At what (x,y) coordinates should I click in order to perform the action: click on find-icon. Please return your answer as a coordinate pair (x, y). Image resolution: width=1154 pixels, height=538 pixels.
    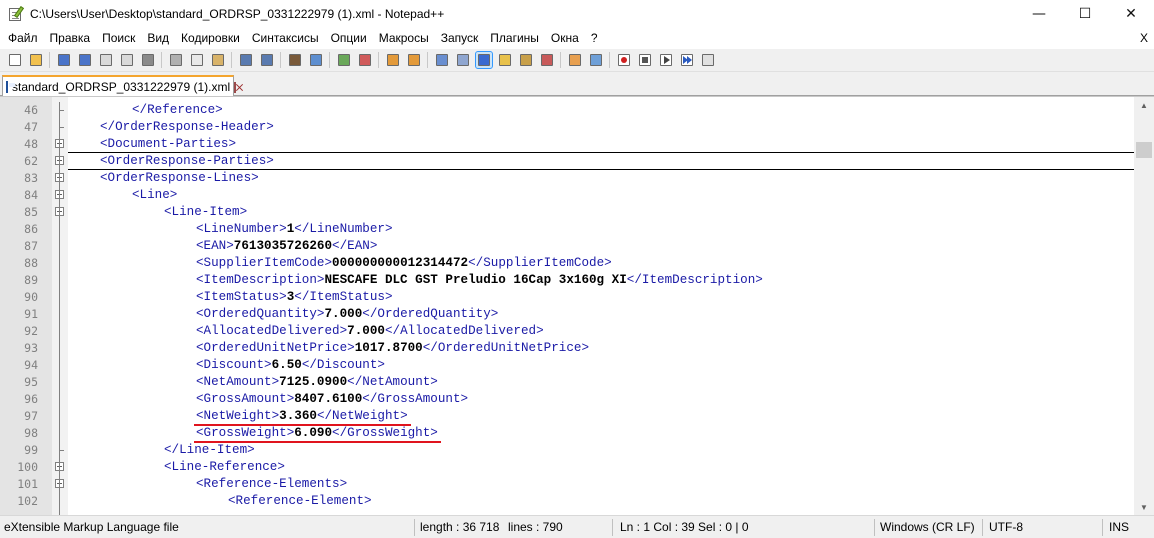
    Looking at the image, I should click on (295, 60).